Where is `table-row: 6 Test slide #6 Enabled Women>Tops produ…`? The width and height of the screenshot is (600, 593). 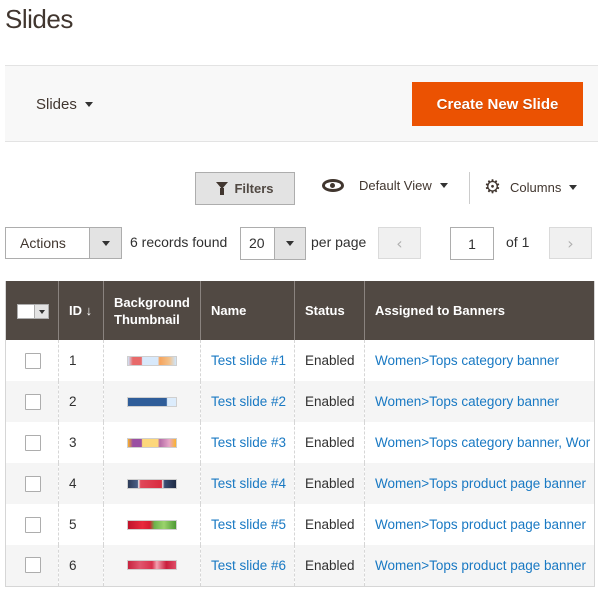 table-row: 6 Test slide #6 Enabled Women>Tops produ… is located at coordinates (300, 565).